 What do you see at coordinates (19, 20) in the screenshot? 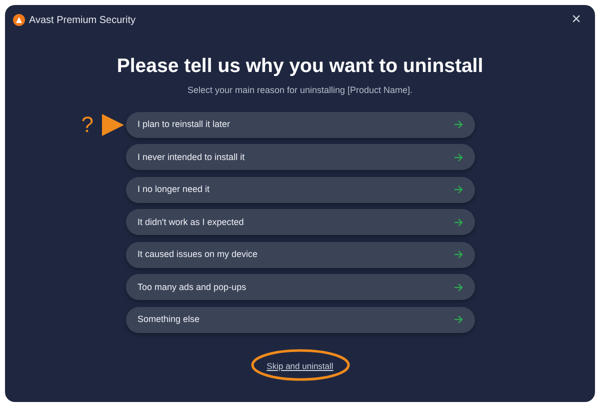
I see `logo-icon` at bounding box center [19, 20].